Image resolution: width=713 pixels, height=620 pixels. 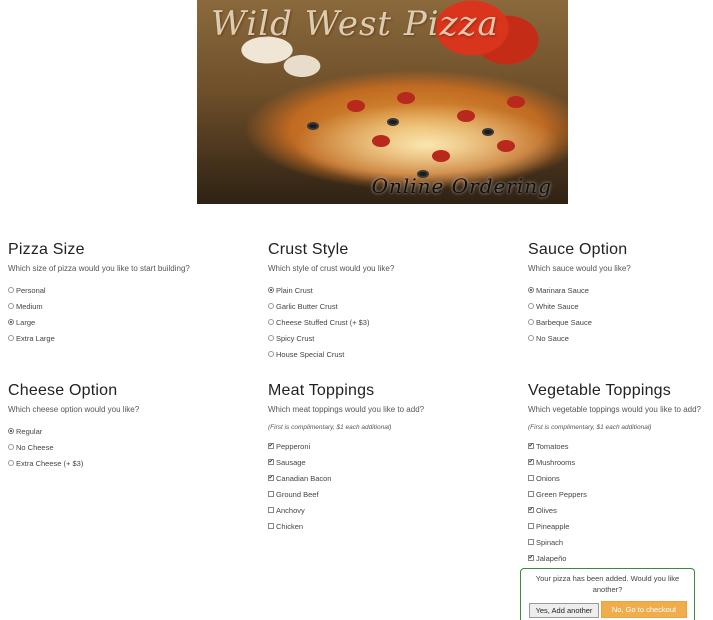 I want to click on option-label: Anchovy, so click(x=290, y=510).